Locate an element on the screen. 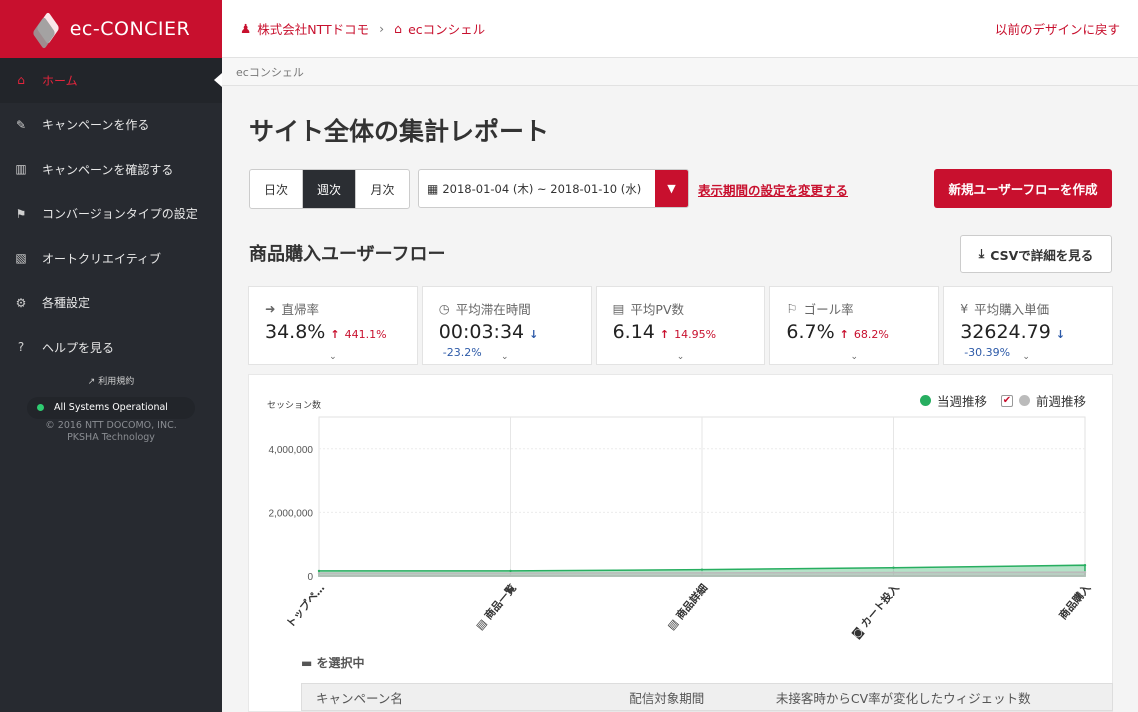  campaign-table-header: キャンペーン名 配信対象期間 未接客時からCV率が変化したウィジェット数 is located at coordinates (707, 697).